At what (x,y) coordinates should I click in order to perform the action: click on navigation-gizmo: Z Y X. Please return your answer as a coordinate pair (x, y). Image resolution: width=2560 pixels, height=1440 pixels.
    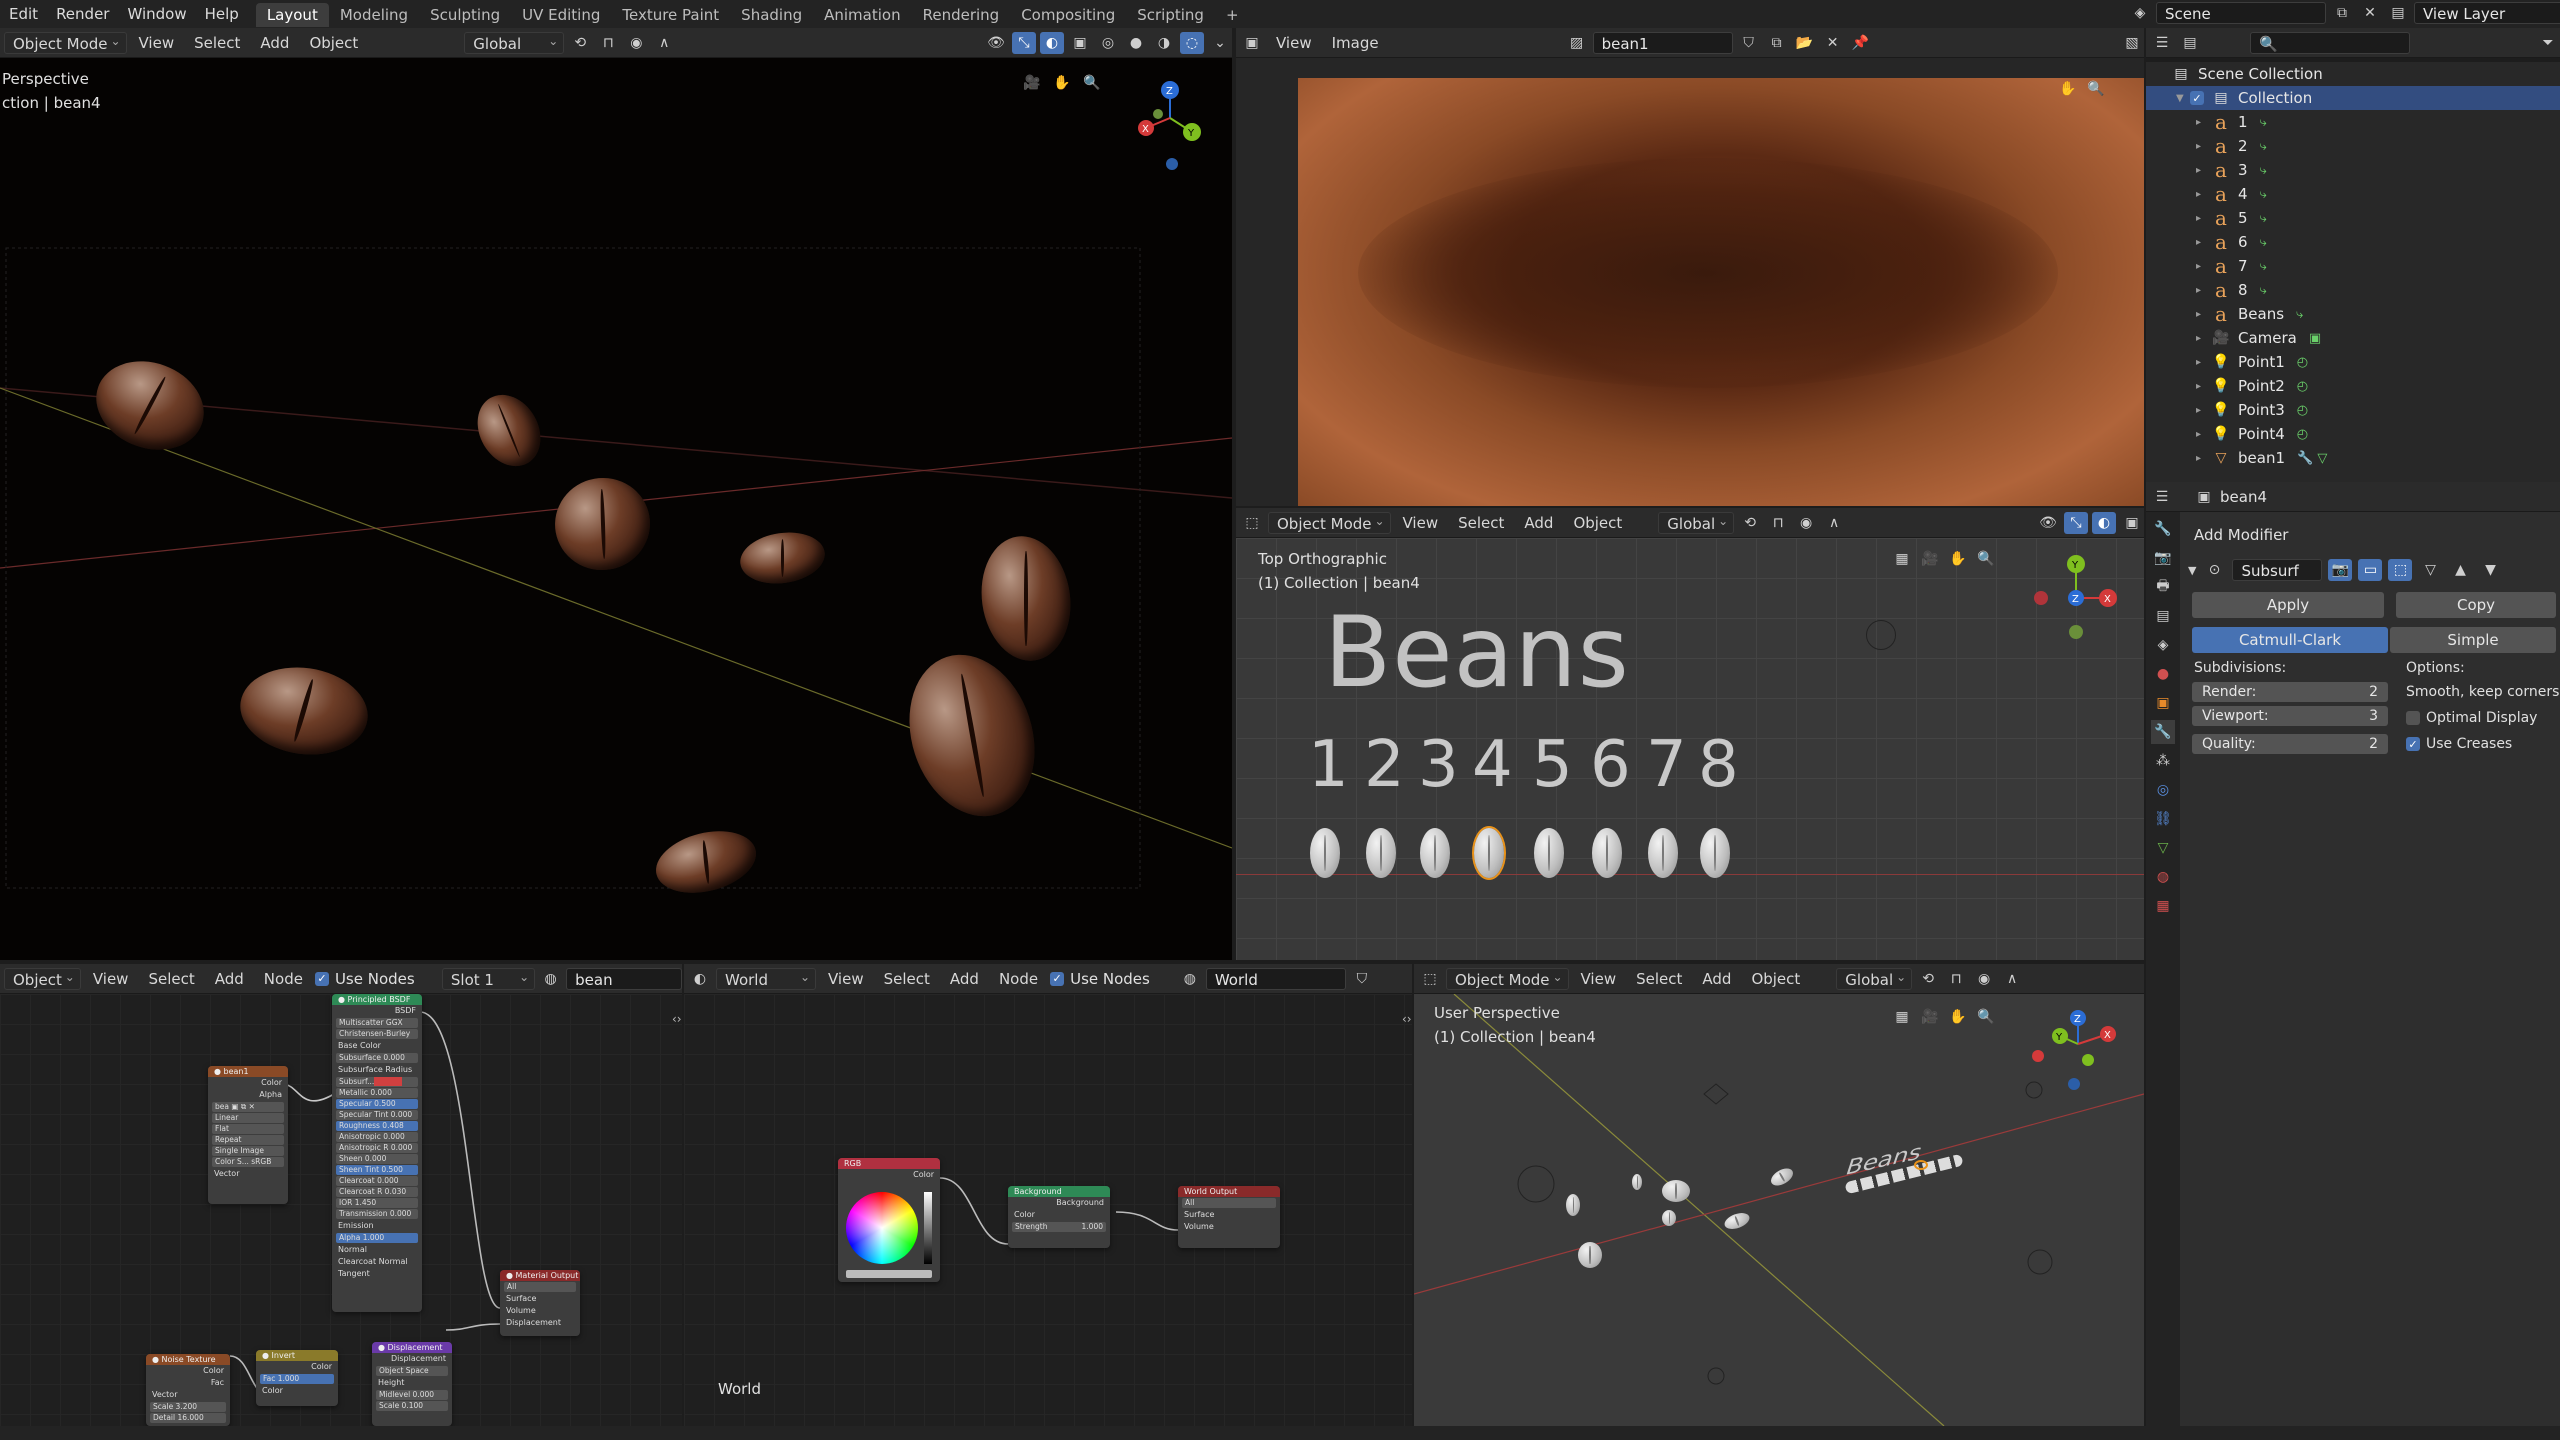
    Looking at the image, I should click on (1170, 123).